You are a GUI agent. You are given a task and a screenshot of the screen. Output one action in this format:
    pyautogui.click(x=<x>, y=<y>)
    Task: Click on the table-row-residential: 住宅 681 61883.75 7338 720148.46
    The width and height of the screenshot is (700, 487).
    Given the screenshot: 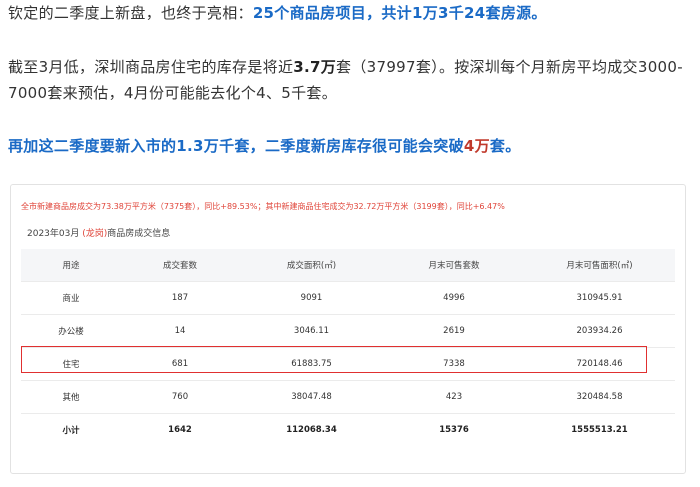 What is the action you would take?
    pyautogui.click(x=348, y=364)
    